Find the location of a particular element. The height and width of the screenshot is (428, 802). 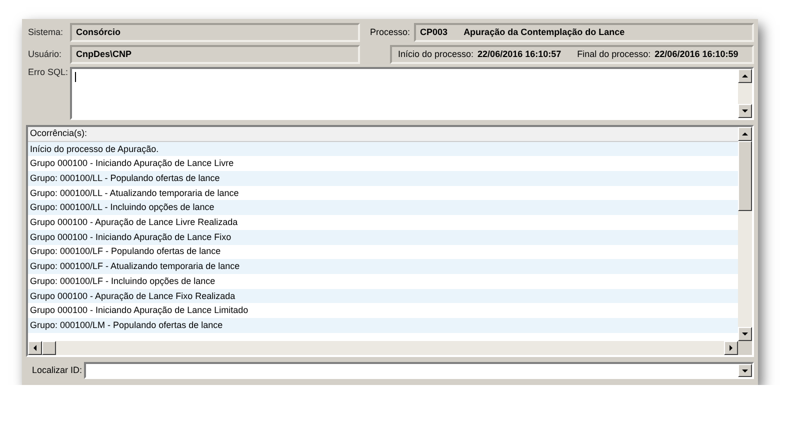

list-row: Grupo: 000100/LL - Incluindo opções de lance is located at coordinates (383, 208).